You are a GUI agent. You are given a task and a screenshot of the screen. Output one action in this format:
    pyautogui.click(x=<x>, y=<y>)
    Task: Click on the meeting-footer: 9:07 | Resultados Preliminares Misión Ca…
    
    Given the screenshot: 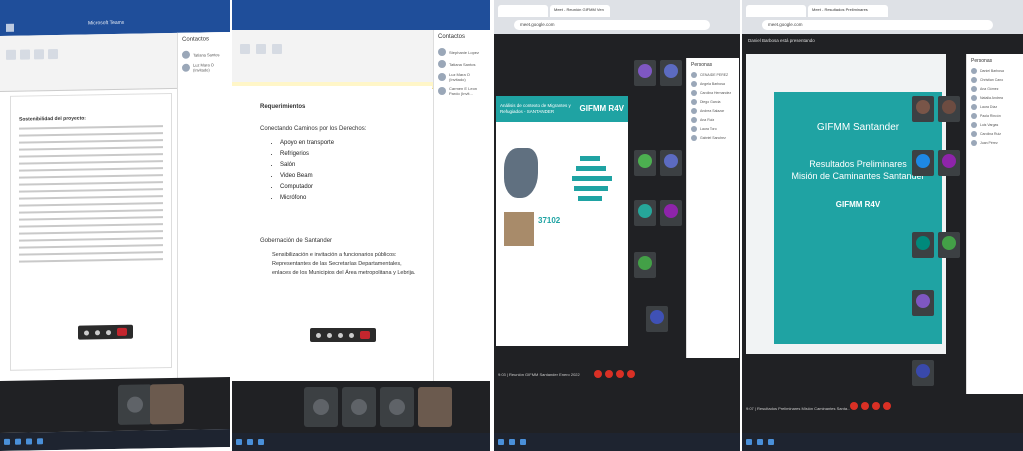 What is the action you would take?
    pyautogui.click(x=798, y=408)
    